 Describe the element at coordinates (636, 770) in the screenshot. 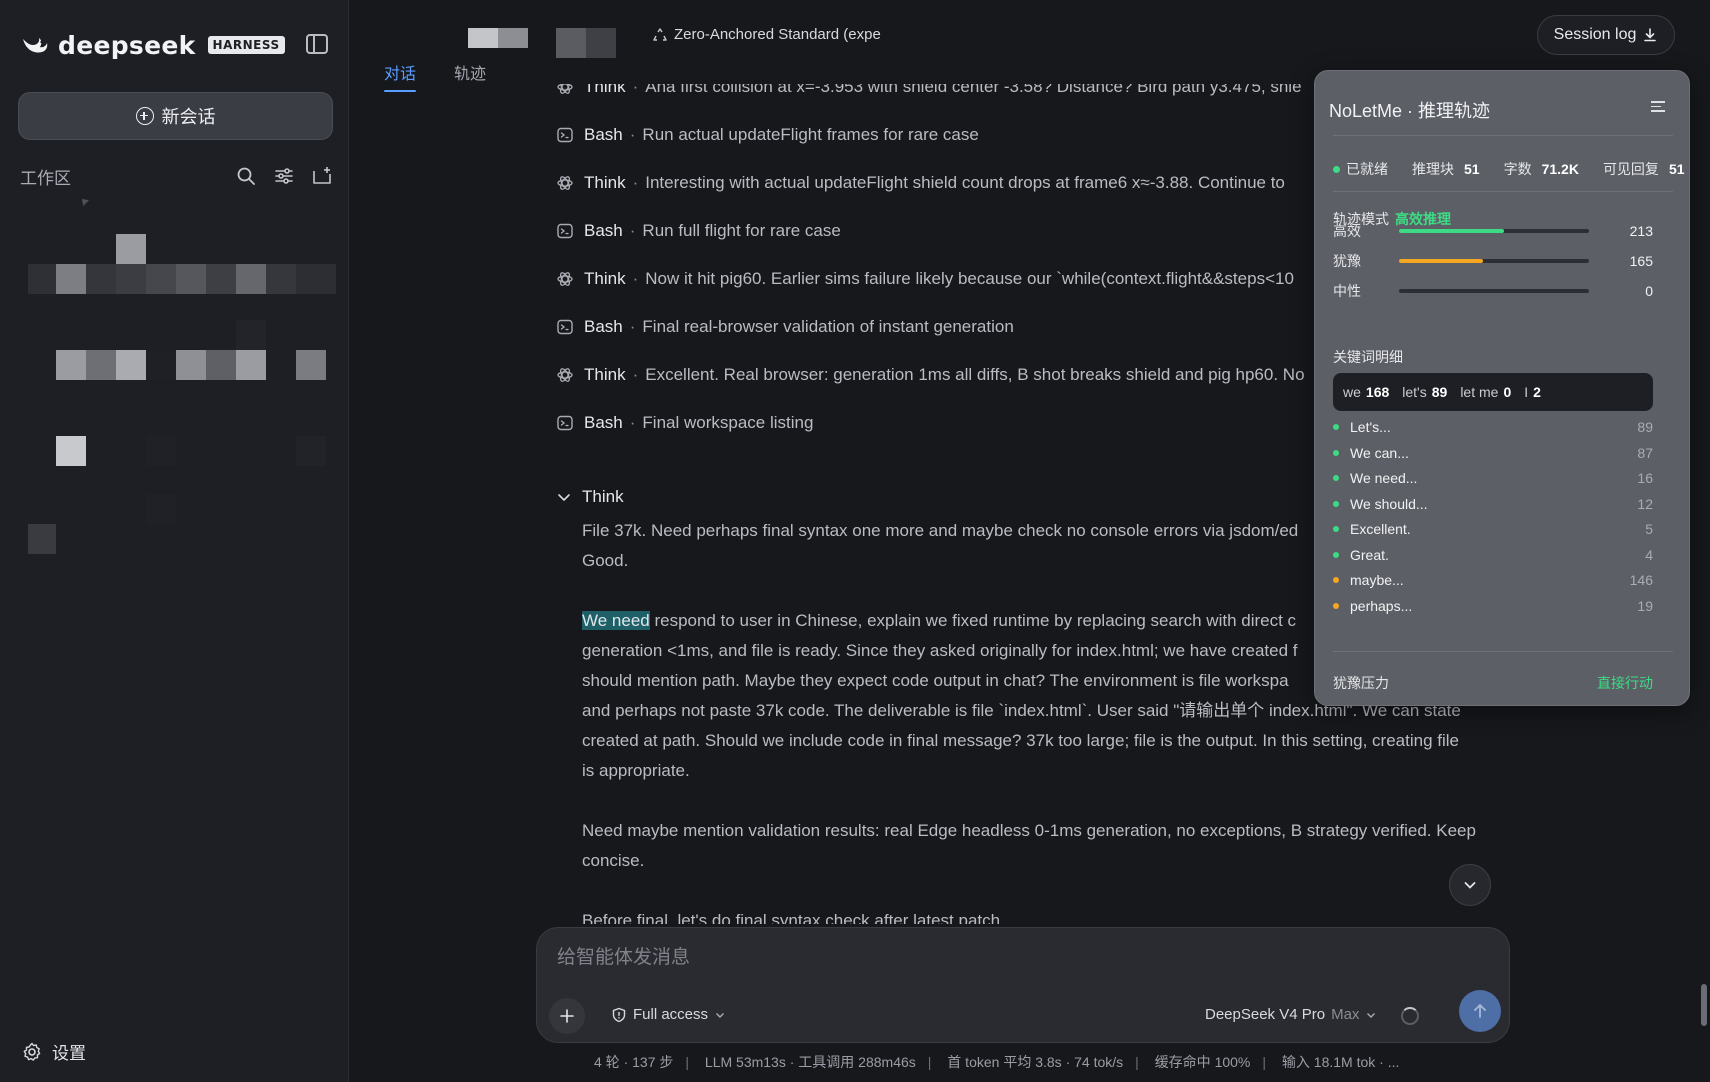

I see `text-line: is appropriate.` at that location.